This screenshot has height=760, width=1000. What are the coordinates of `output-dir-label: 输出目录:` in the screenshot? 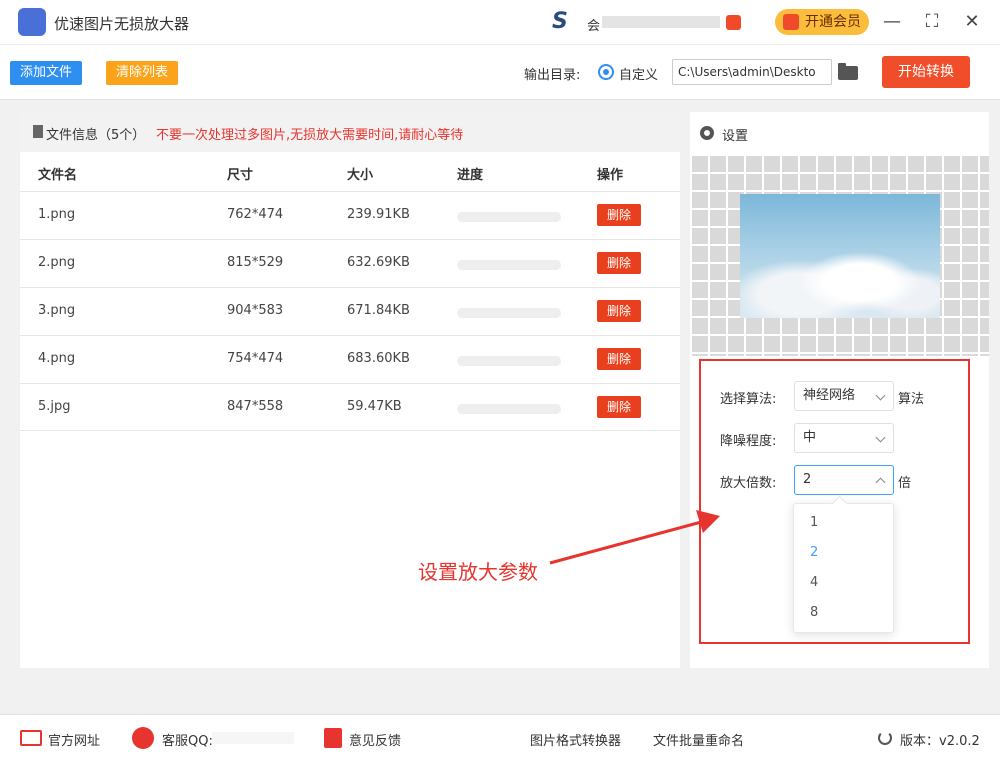 It's located at (552, 75).